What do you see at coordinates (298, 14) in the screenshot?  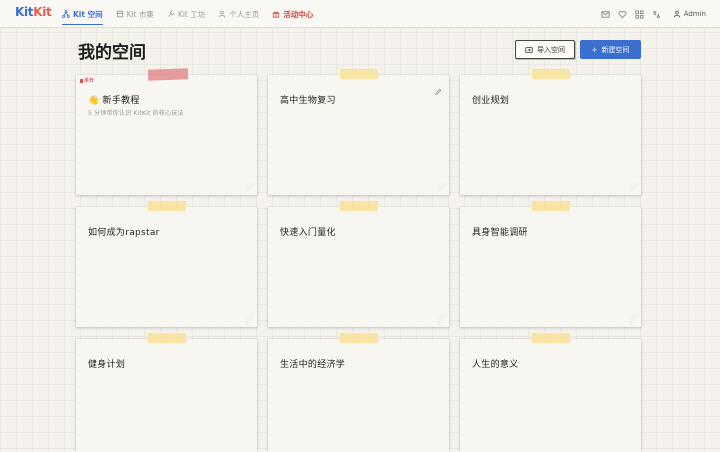 I see `nav-label: 活动中心` at bounding box center [298, 14].